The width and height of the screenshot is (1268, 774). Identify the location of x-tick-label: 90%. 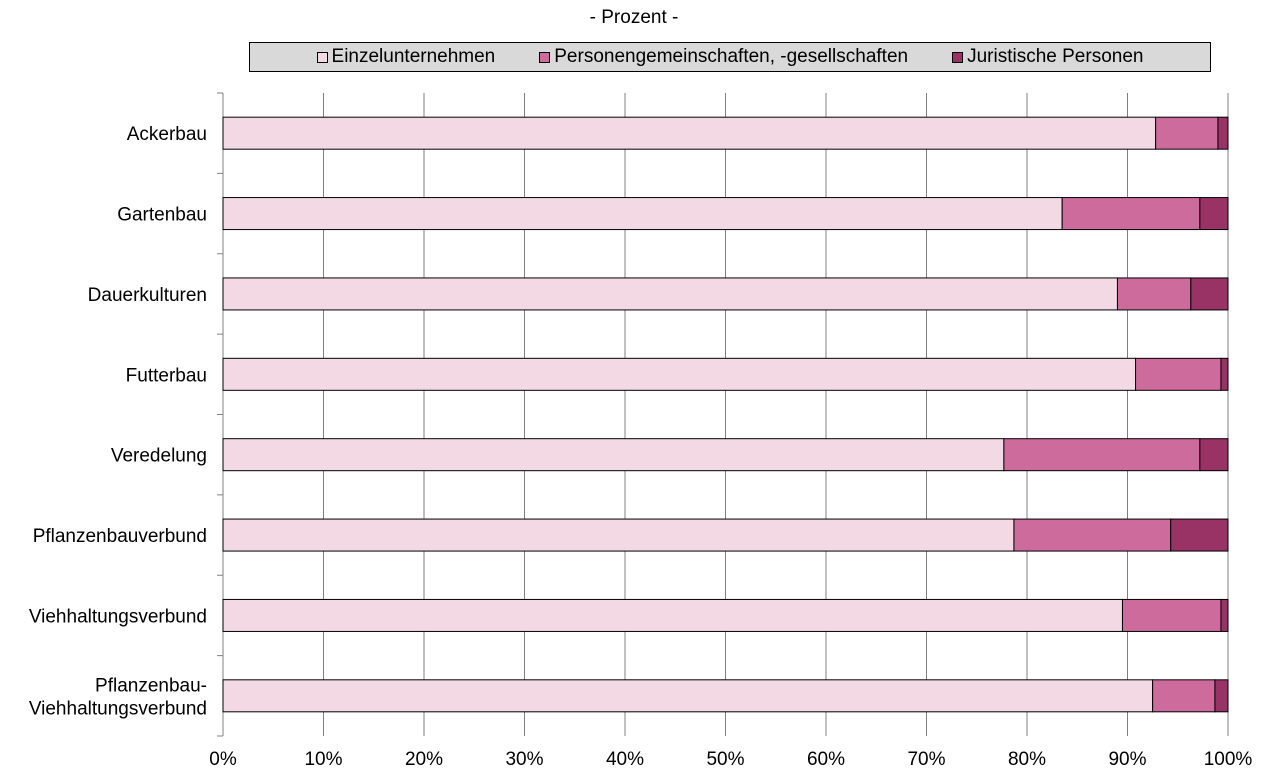
(1127, 759).